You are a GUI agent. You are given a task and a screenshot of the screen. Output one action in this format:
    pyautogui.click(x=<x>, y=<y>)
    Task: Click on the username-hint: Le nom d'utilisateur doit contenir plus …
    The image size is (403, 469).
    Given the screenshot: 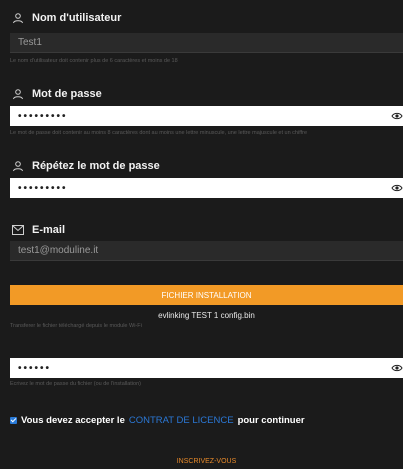 What is the action you would take?
    pyautogui.click(x=94, y=61)
    